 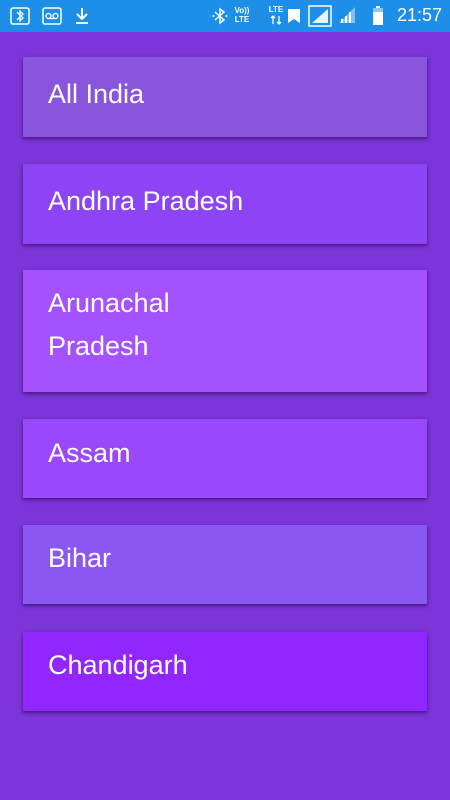 What do you see at coordinates (242, 15) in the screenshot?
I see `volte-icon: Vo)) LTE` at bounding box center [242, 15].